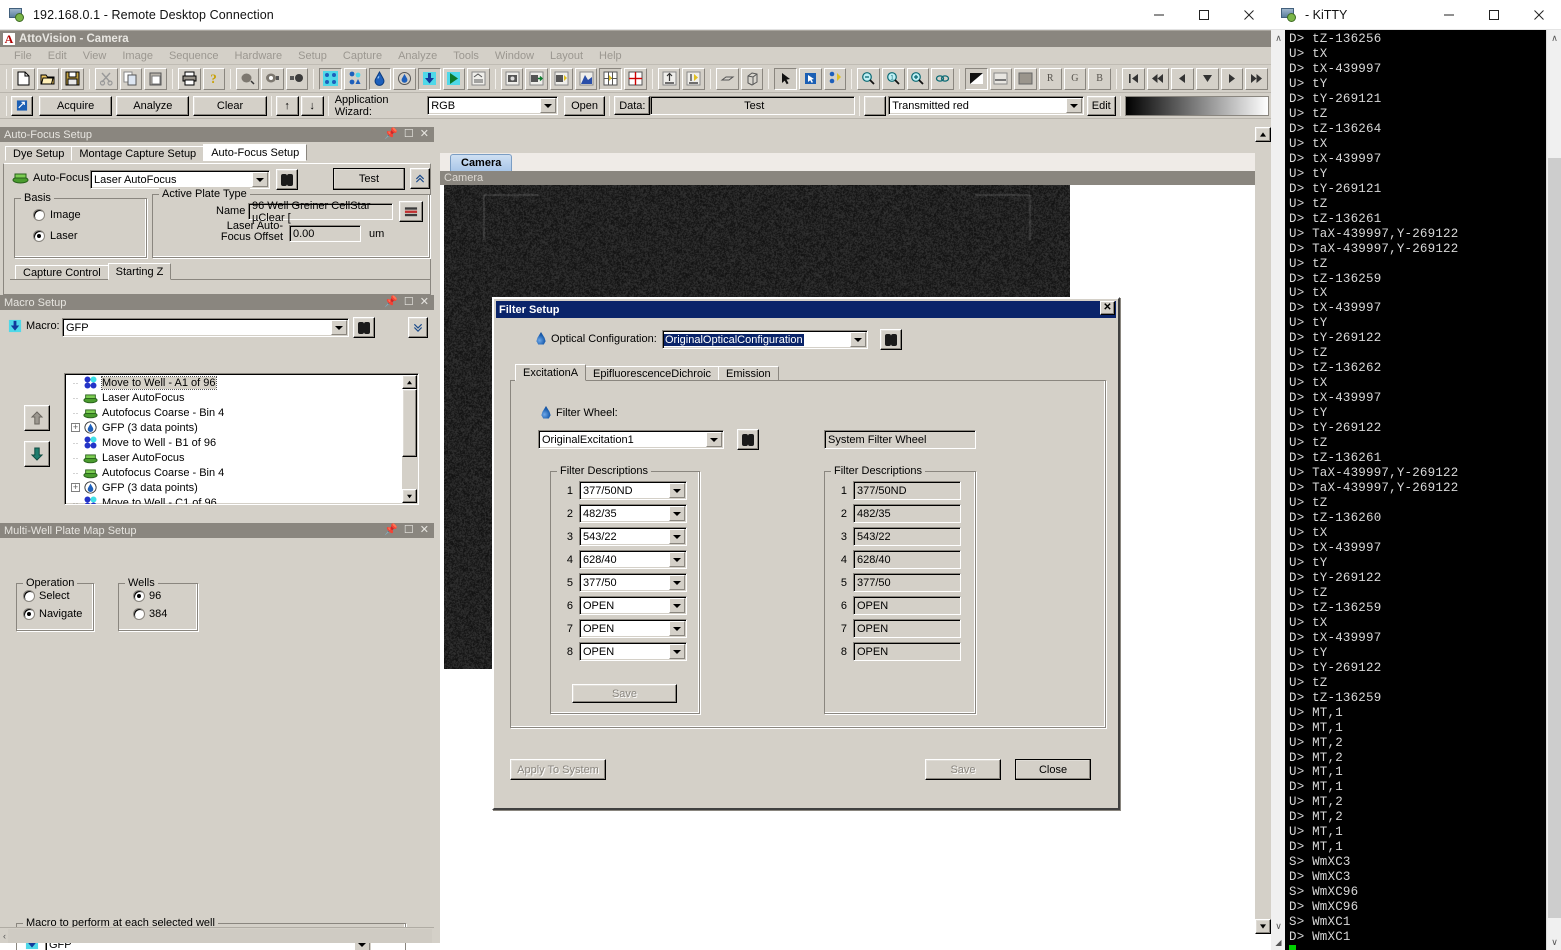 Image resolution: width=1561 pixels, height=950 pixels. I want to click on filter-combo-4: 628/40, so click(633, 559).